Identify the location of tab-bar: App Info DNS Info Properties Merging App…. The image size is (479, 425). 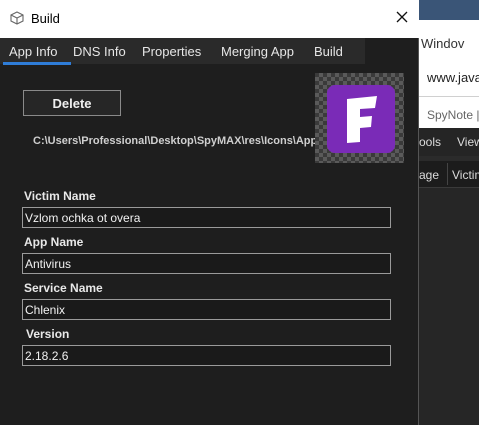
(182, 51).